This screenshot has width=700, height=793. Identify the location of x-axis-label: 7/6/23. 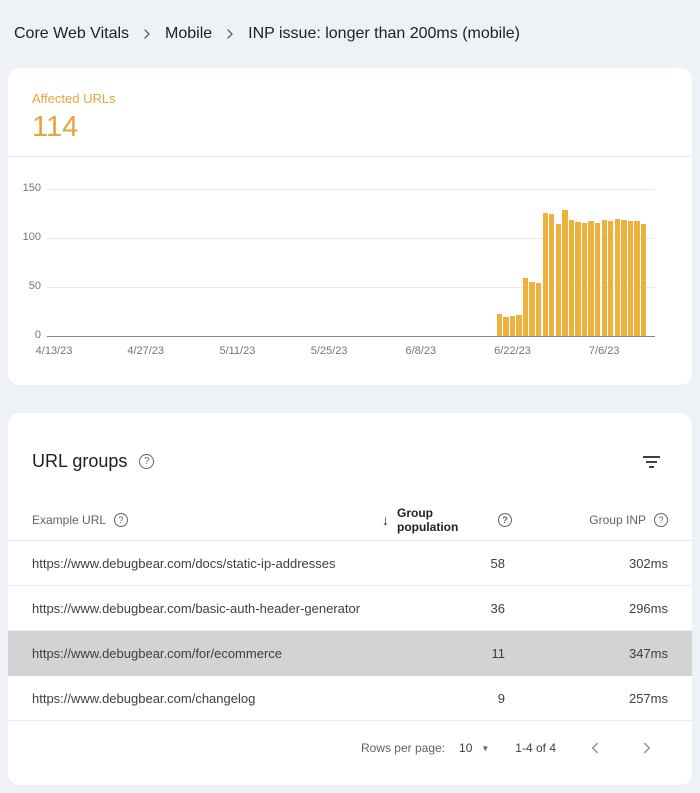
(604, 351).